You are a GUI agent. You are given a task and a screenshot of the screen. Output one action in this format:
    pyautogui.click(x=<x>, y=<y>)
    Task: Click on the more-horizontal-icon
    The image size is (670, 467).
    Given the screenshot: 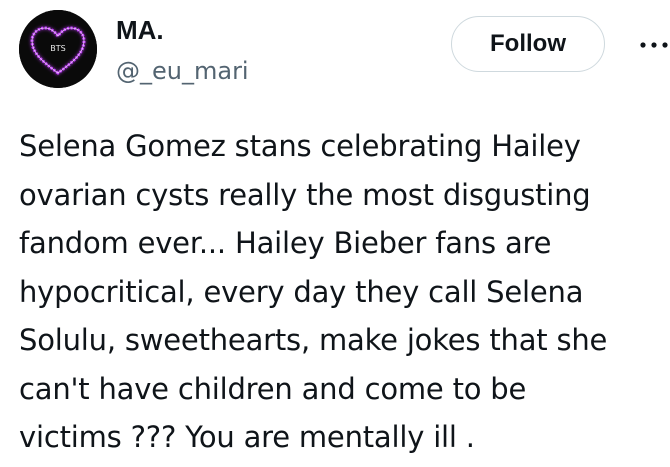 What is the action you would take?
    pyautogui.click(x=654, y=45)
    